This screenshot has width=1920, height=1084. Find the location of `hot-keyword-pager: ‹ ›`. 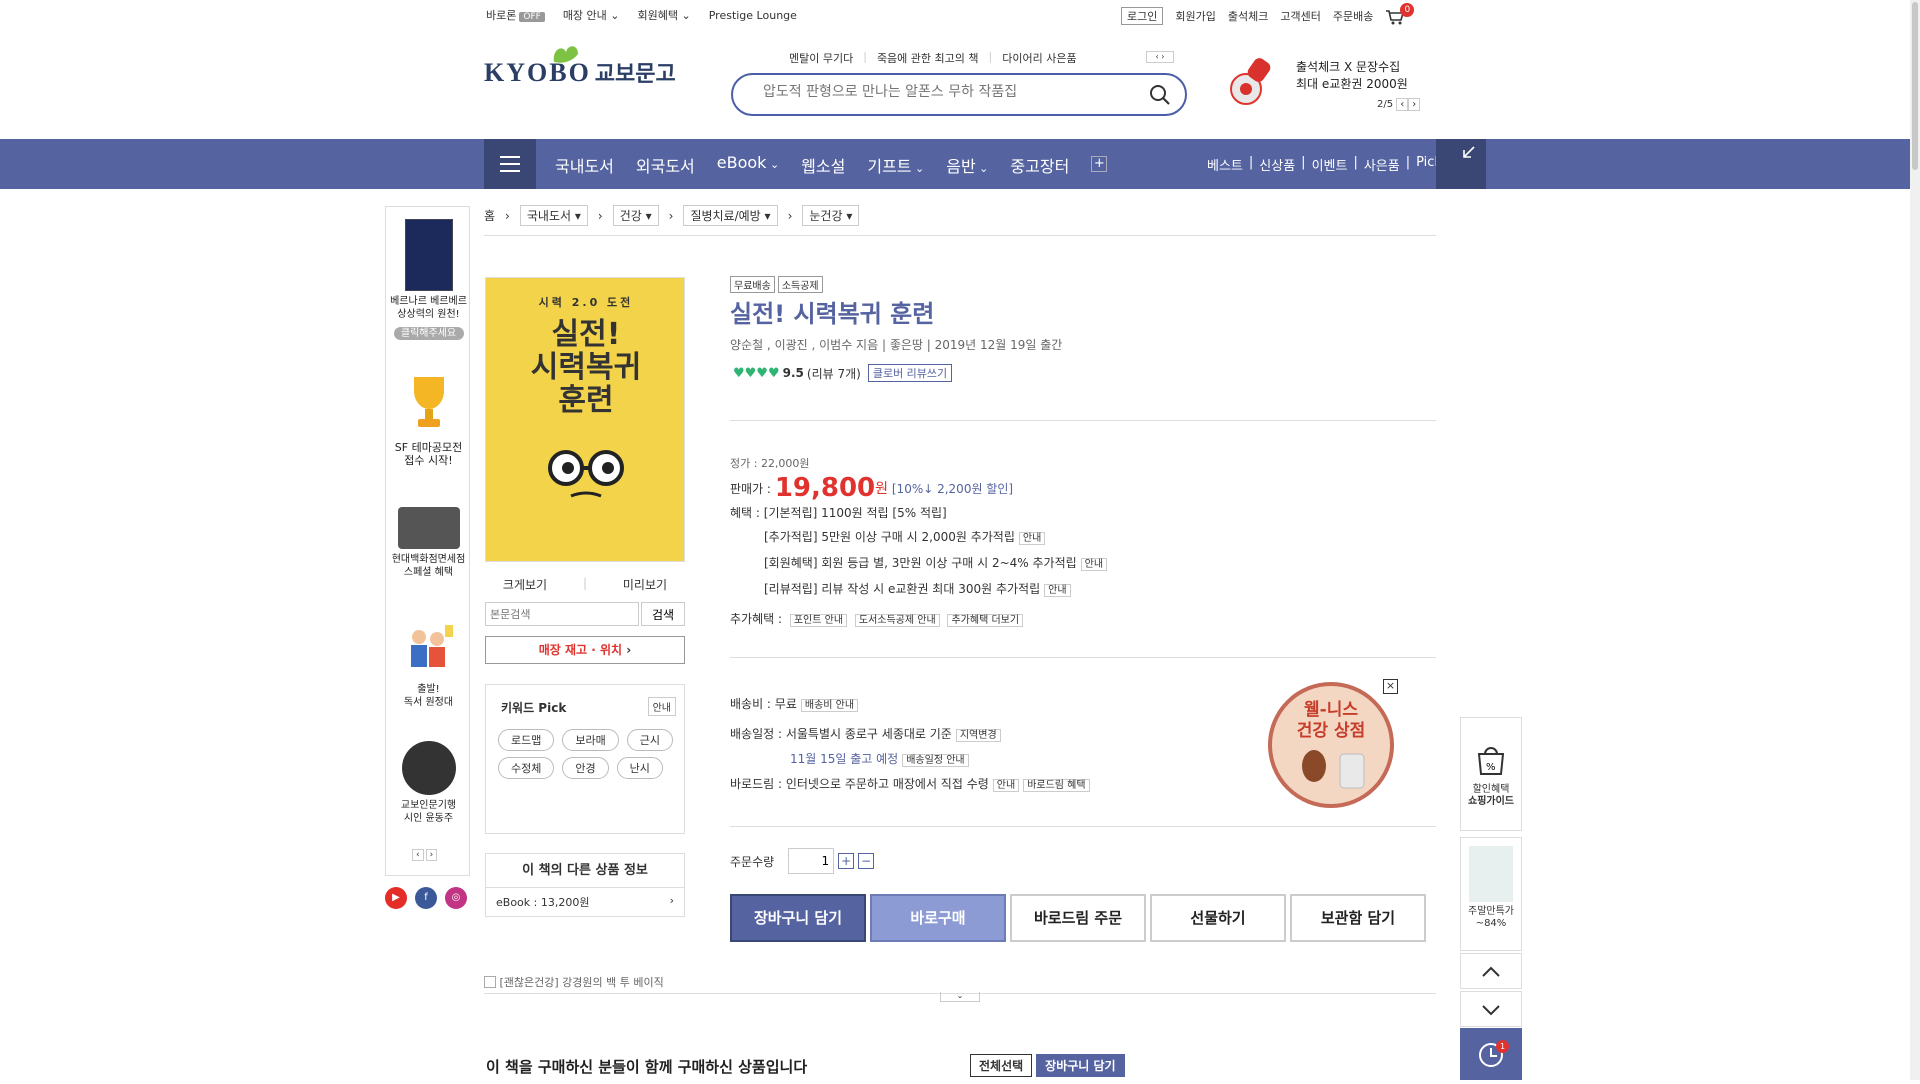

hot-keyword-pager: ‹ › is located at coordinates (1160, 57).